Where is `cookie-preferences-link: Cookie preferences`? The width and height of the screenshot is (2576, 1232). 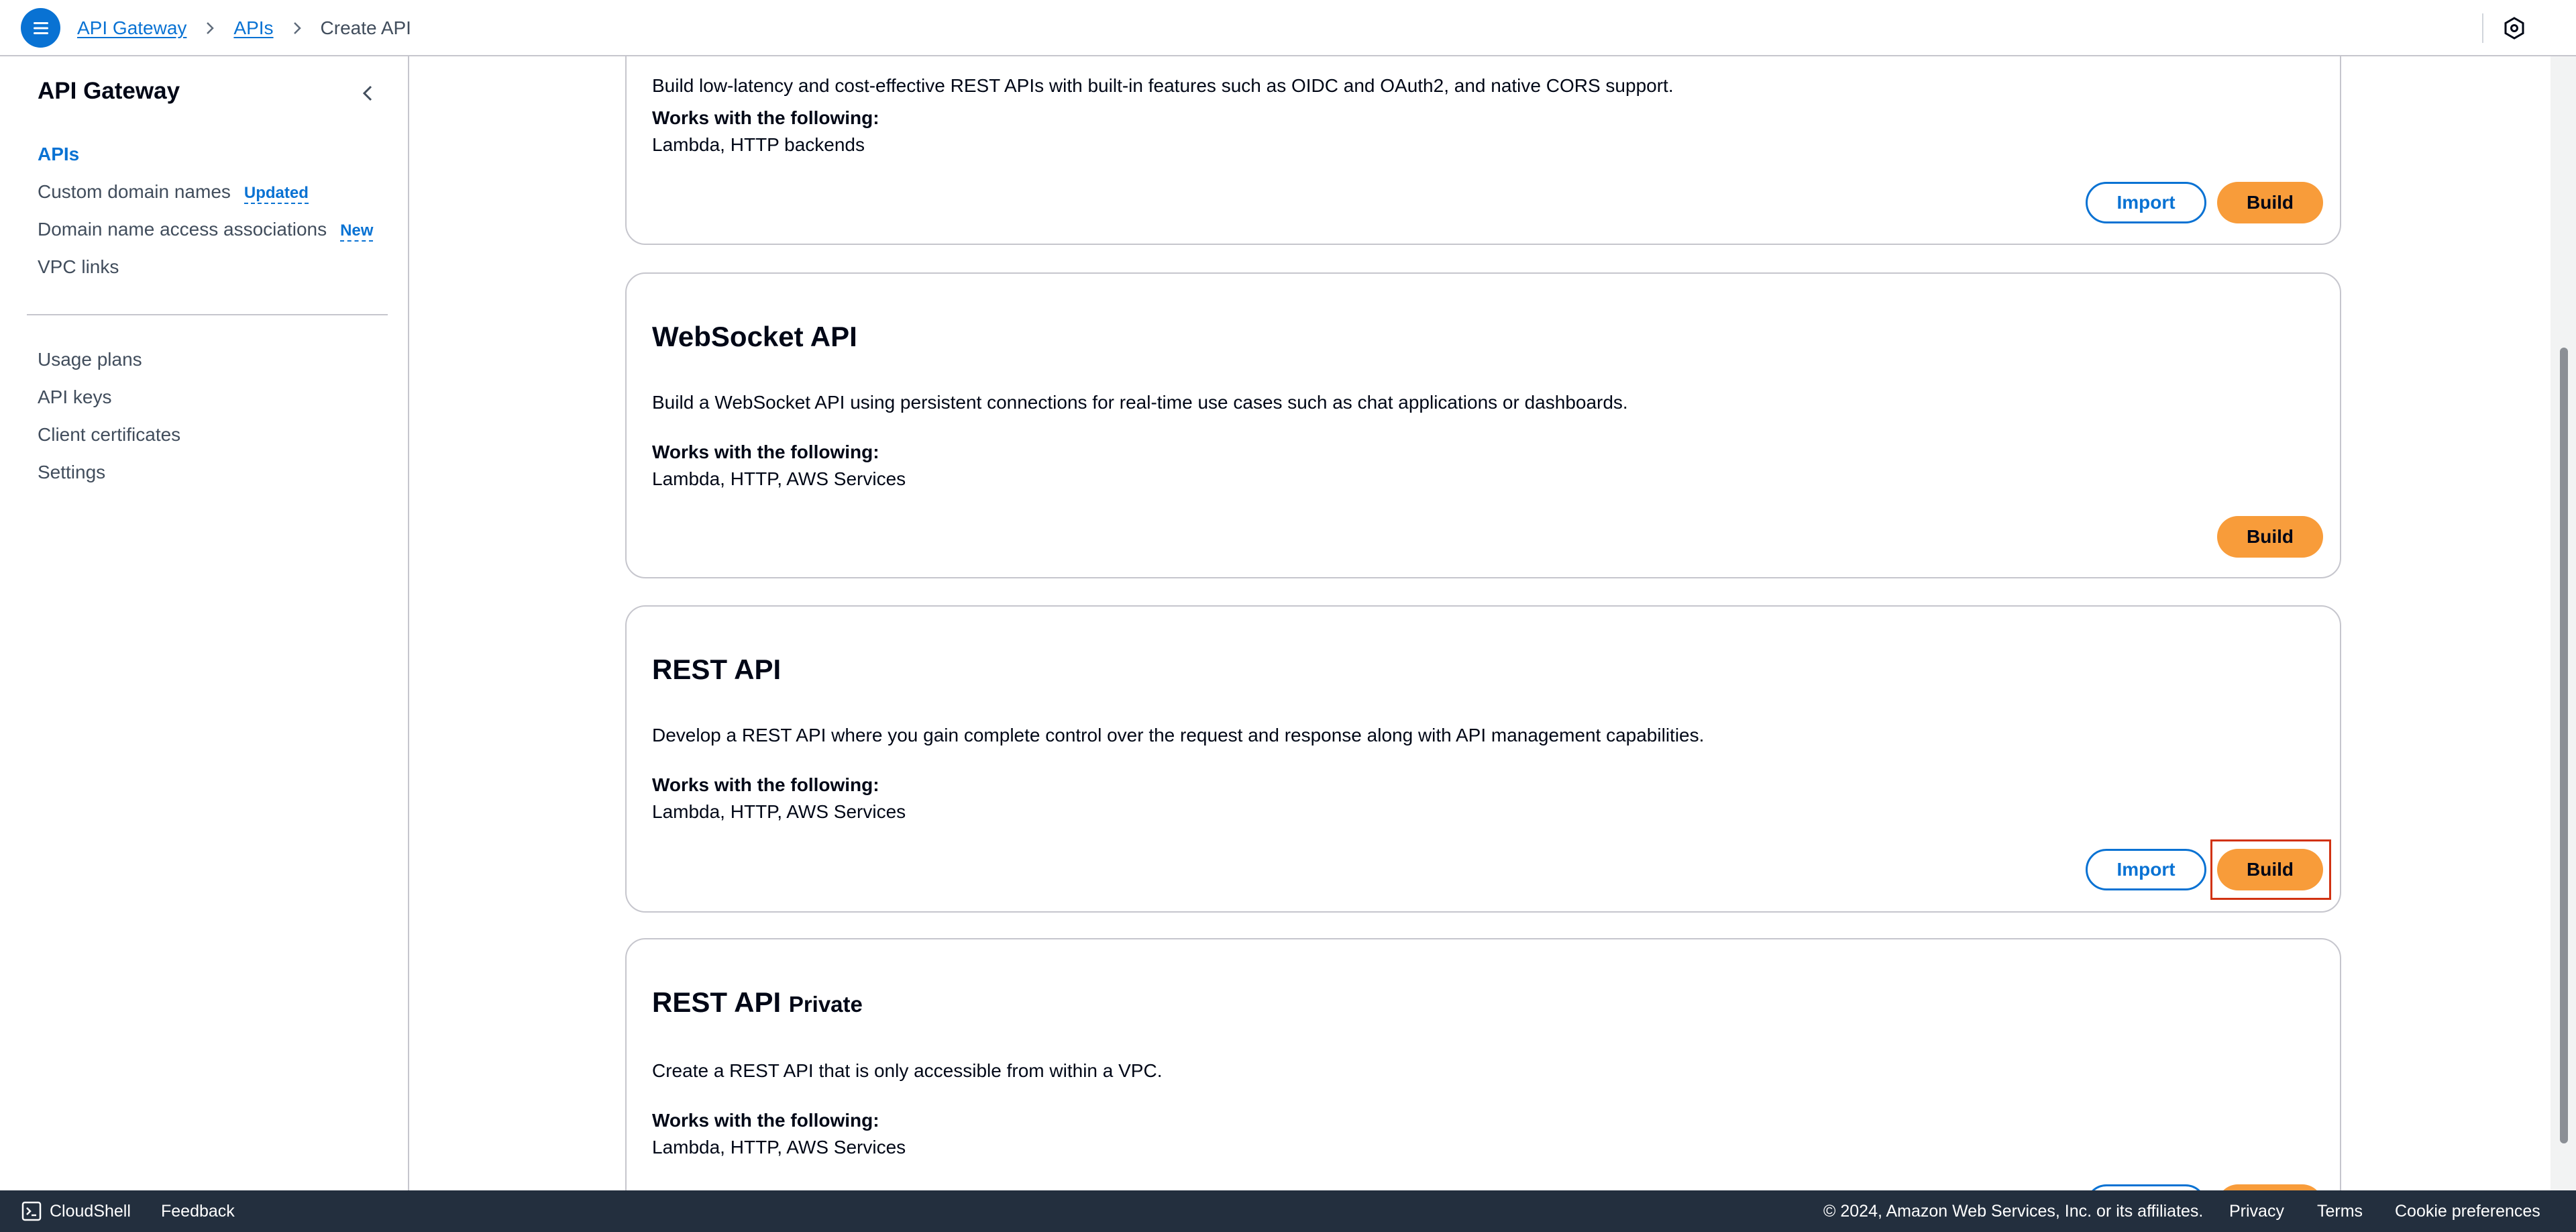
cookie-preferences-link: Cookie preferences is located at coordinates (2467, 1211).